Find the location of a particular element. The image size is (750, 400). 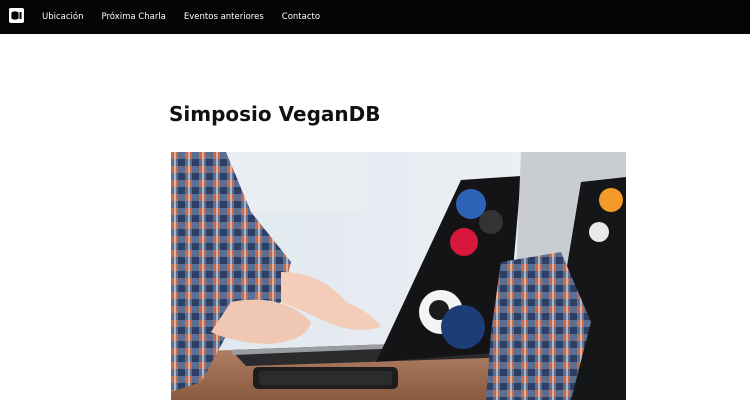

nav-link-ubicacion: Ubicación is located at coordinates (62, 17).